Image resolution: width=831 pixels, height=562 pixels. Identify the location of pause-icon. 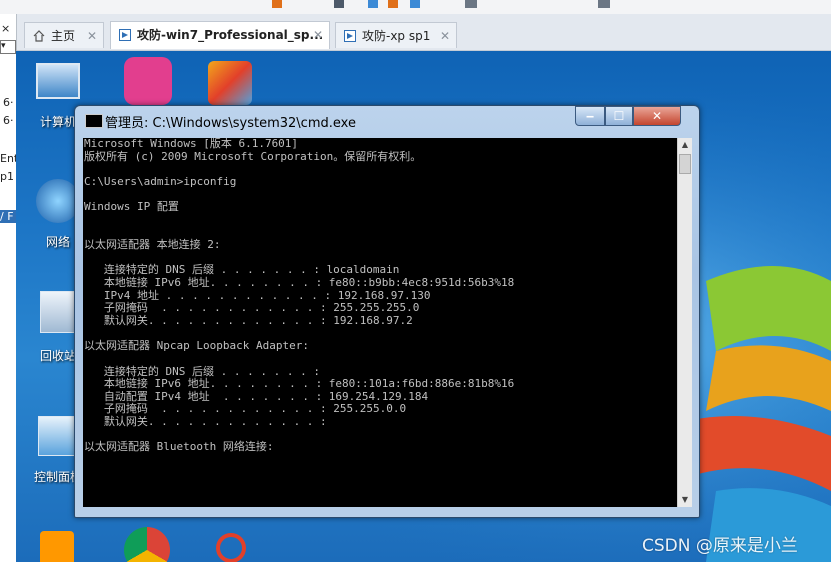
(277, 4).